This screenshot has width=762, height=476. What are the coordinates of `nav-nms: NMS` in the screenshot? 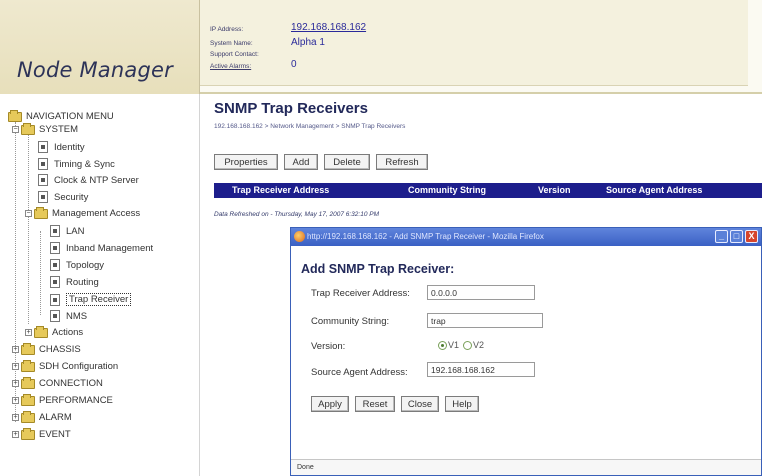 It's located at (68, 316).